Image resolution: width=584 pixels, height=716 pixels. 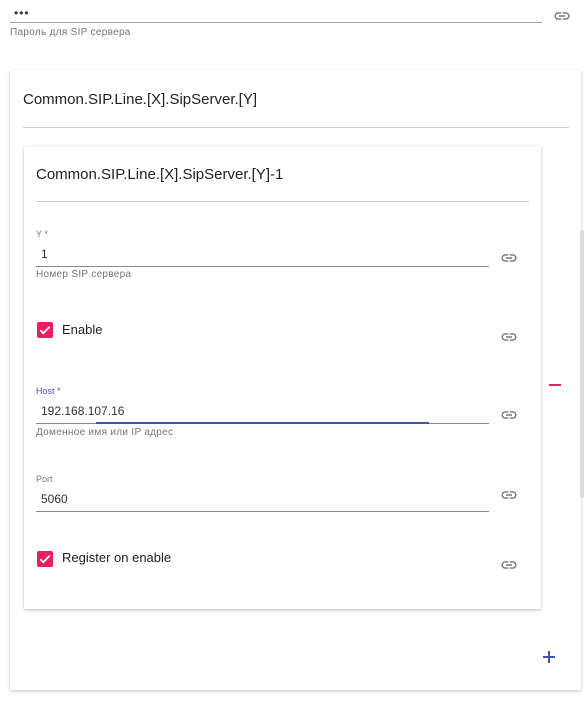 What do you see at coordinates (582, 364) in the screenshot?
I see `scrollbar` at bounding box center [582, 364].